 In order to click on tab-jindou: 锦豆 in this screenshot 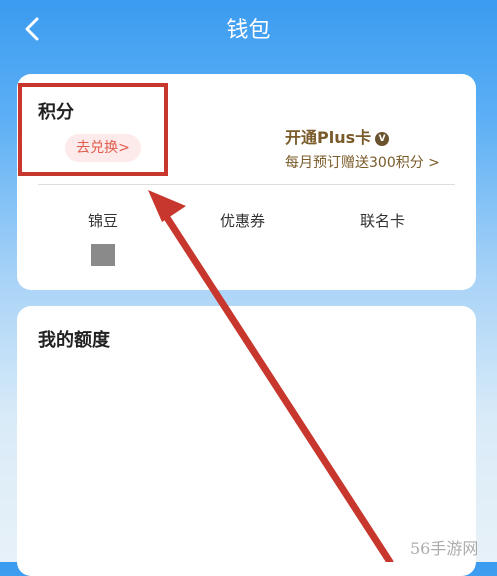, I will do `click(103, 220)`.